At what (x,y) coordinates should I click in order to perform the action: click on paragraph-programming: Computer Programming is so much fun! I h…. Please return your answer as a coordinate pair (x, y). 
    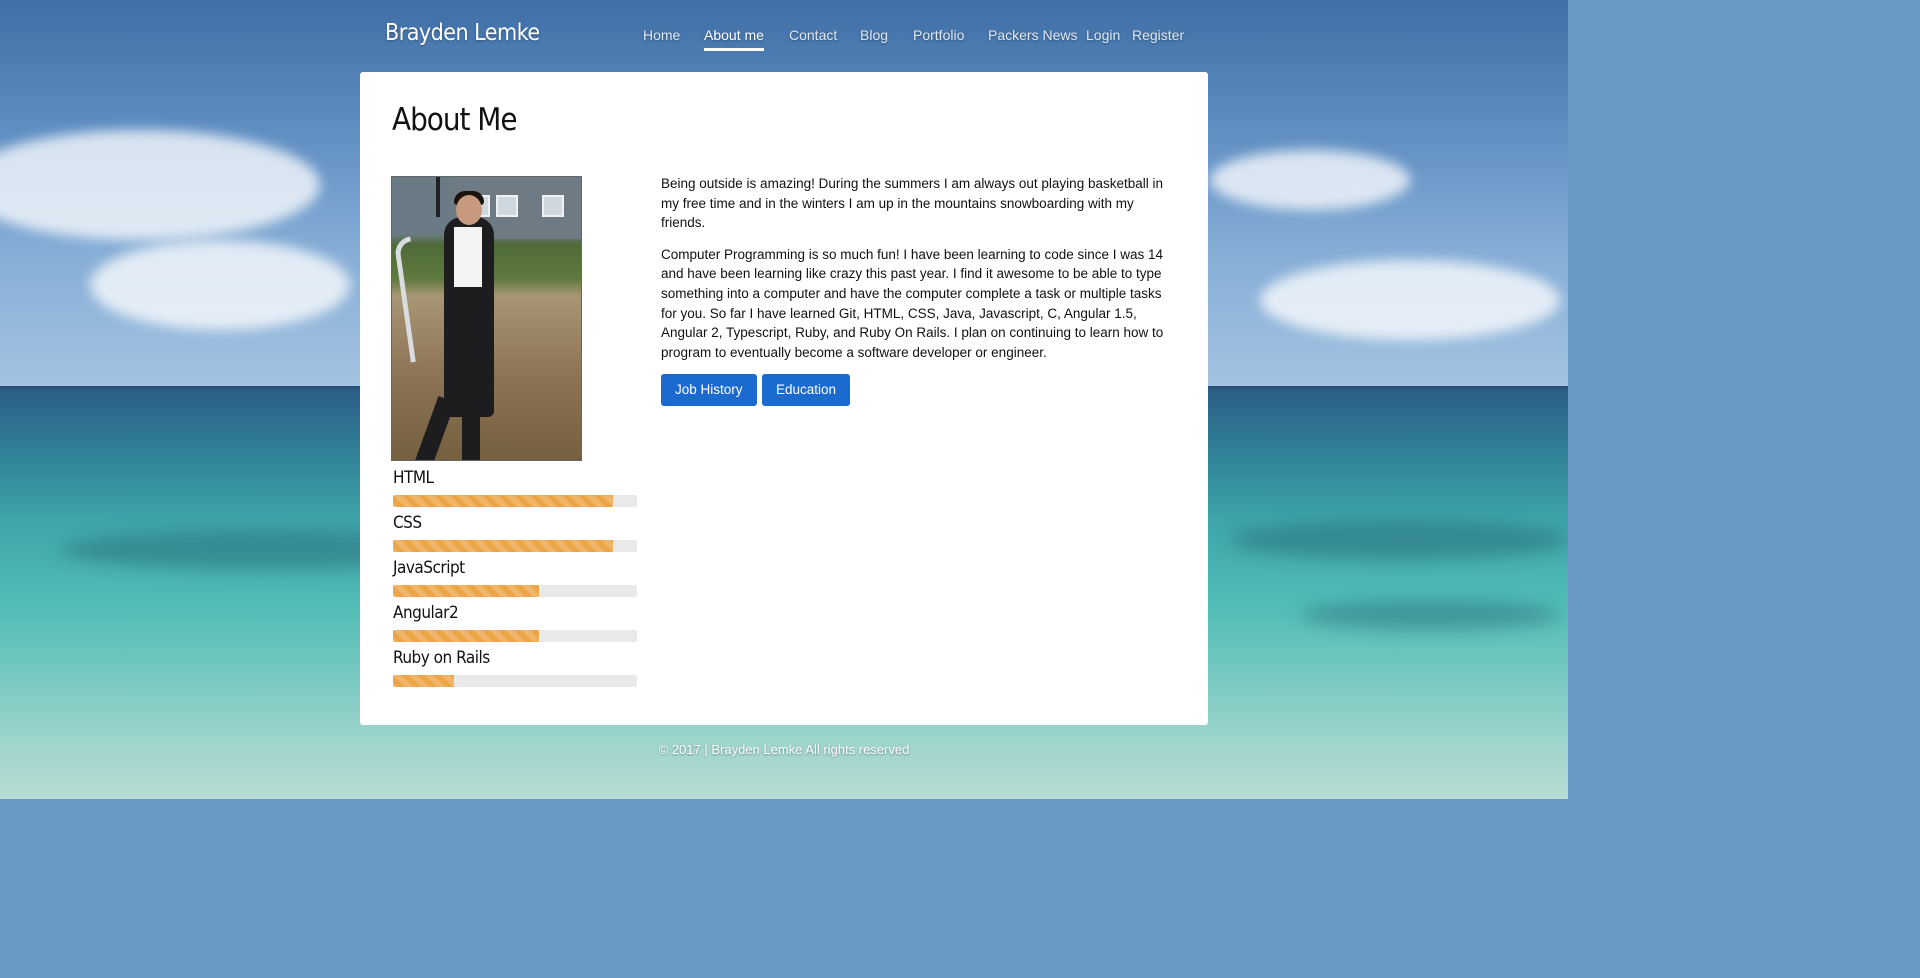
    Looking at the image, I should click on (912, 303).